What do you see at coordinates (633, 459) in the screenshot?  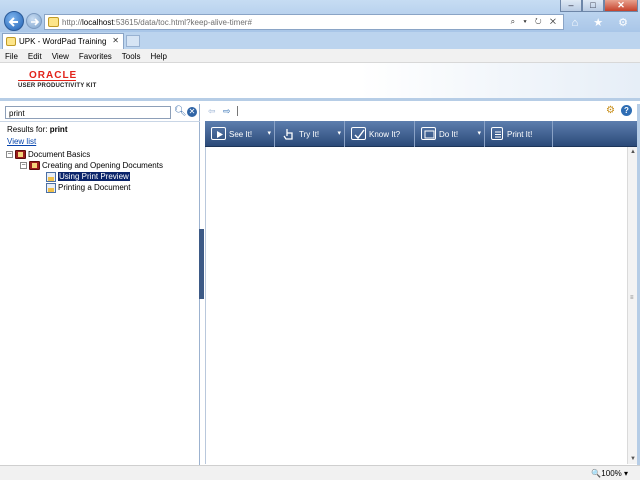 I see `scroll-down-icon: ▼` at bounding box center [633, 459].